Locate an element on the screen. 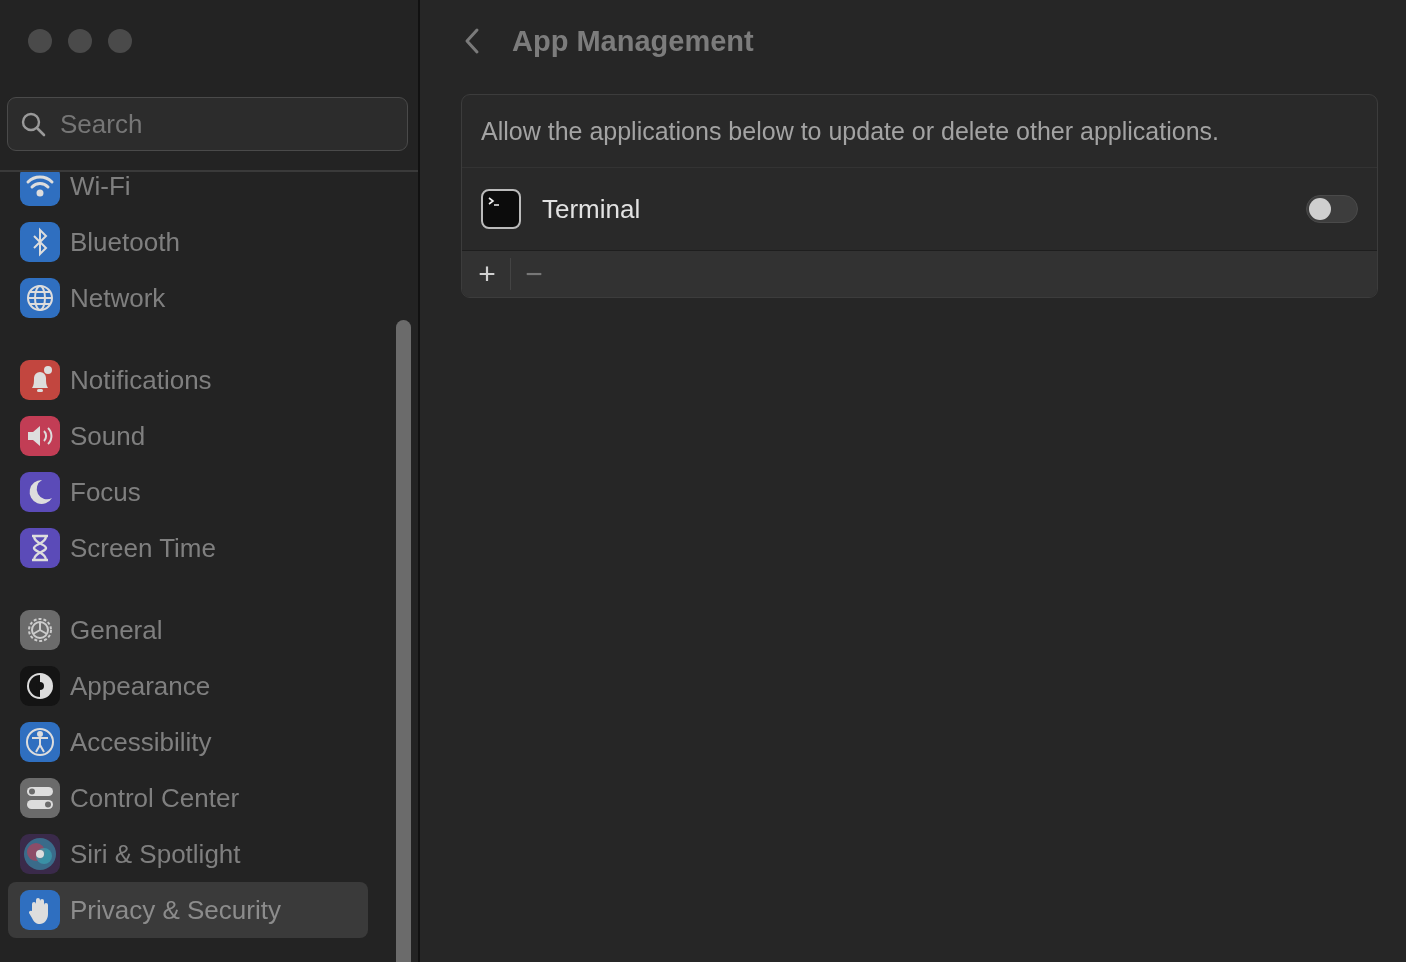  sidebar-item: Sound is located at coordinates (188, 436).